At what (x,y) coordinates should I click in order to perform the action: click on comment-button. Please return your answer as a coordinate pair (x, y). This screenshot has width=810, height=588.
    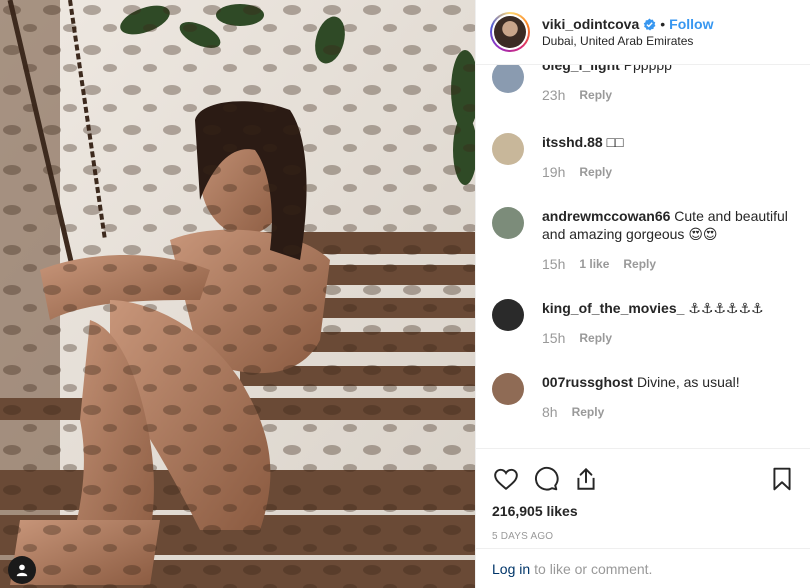
    Looking at the image, I should click on (546, 479).